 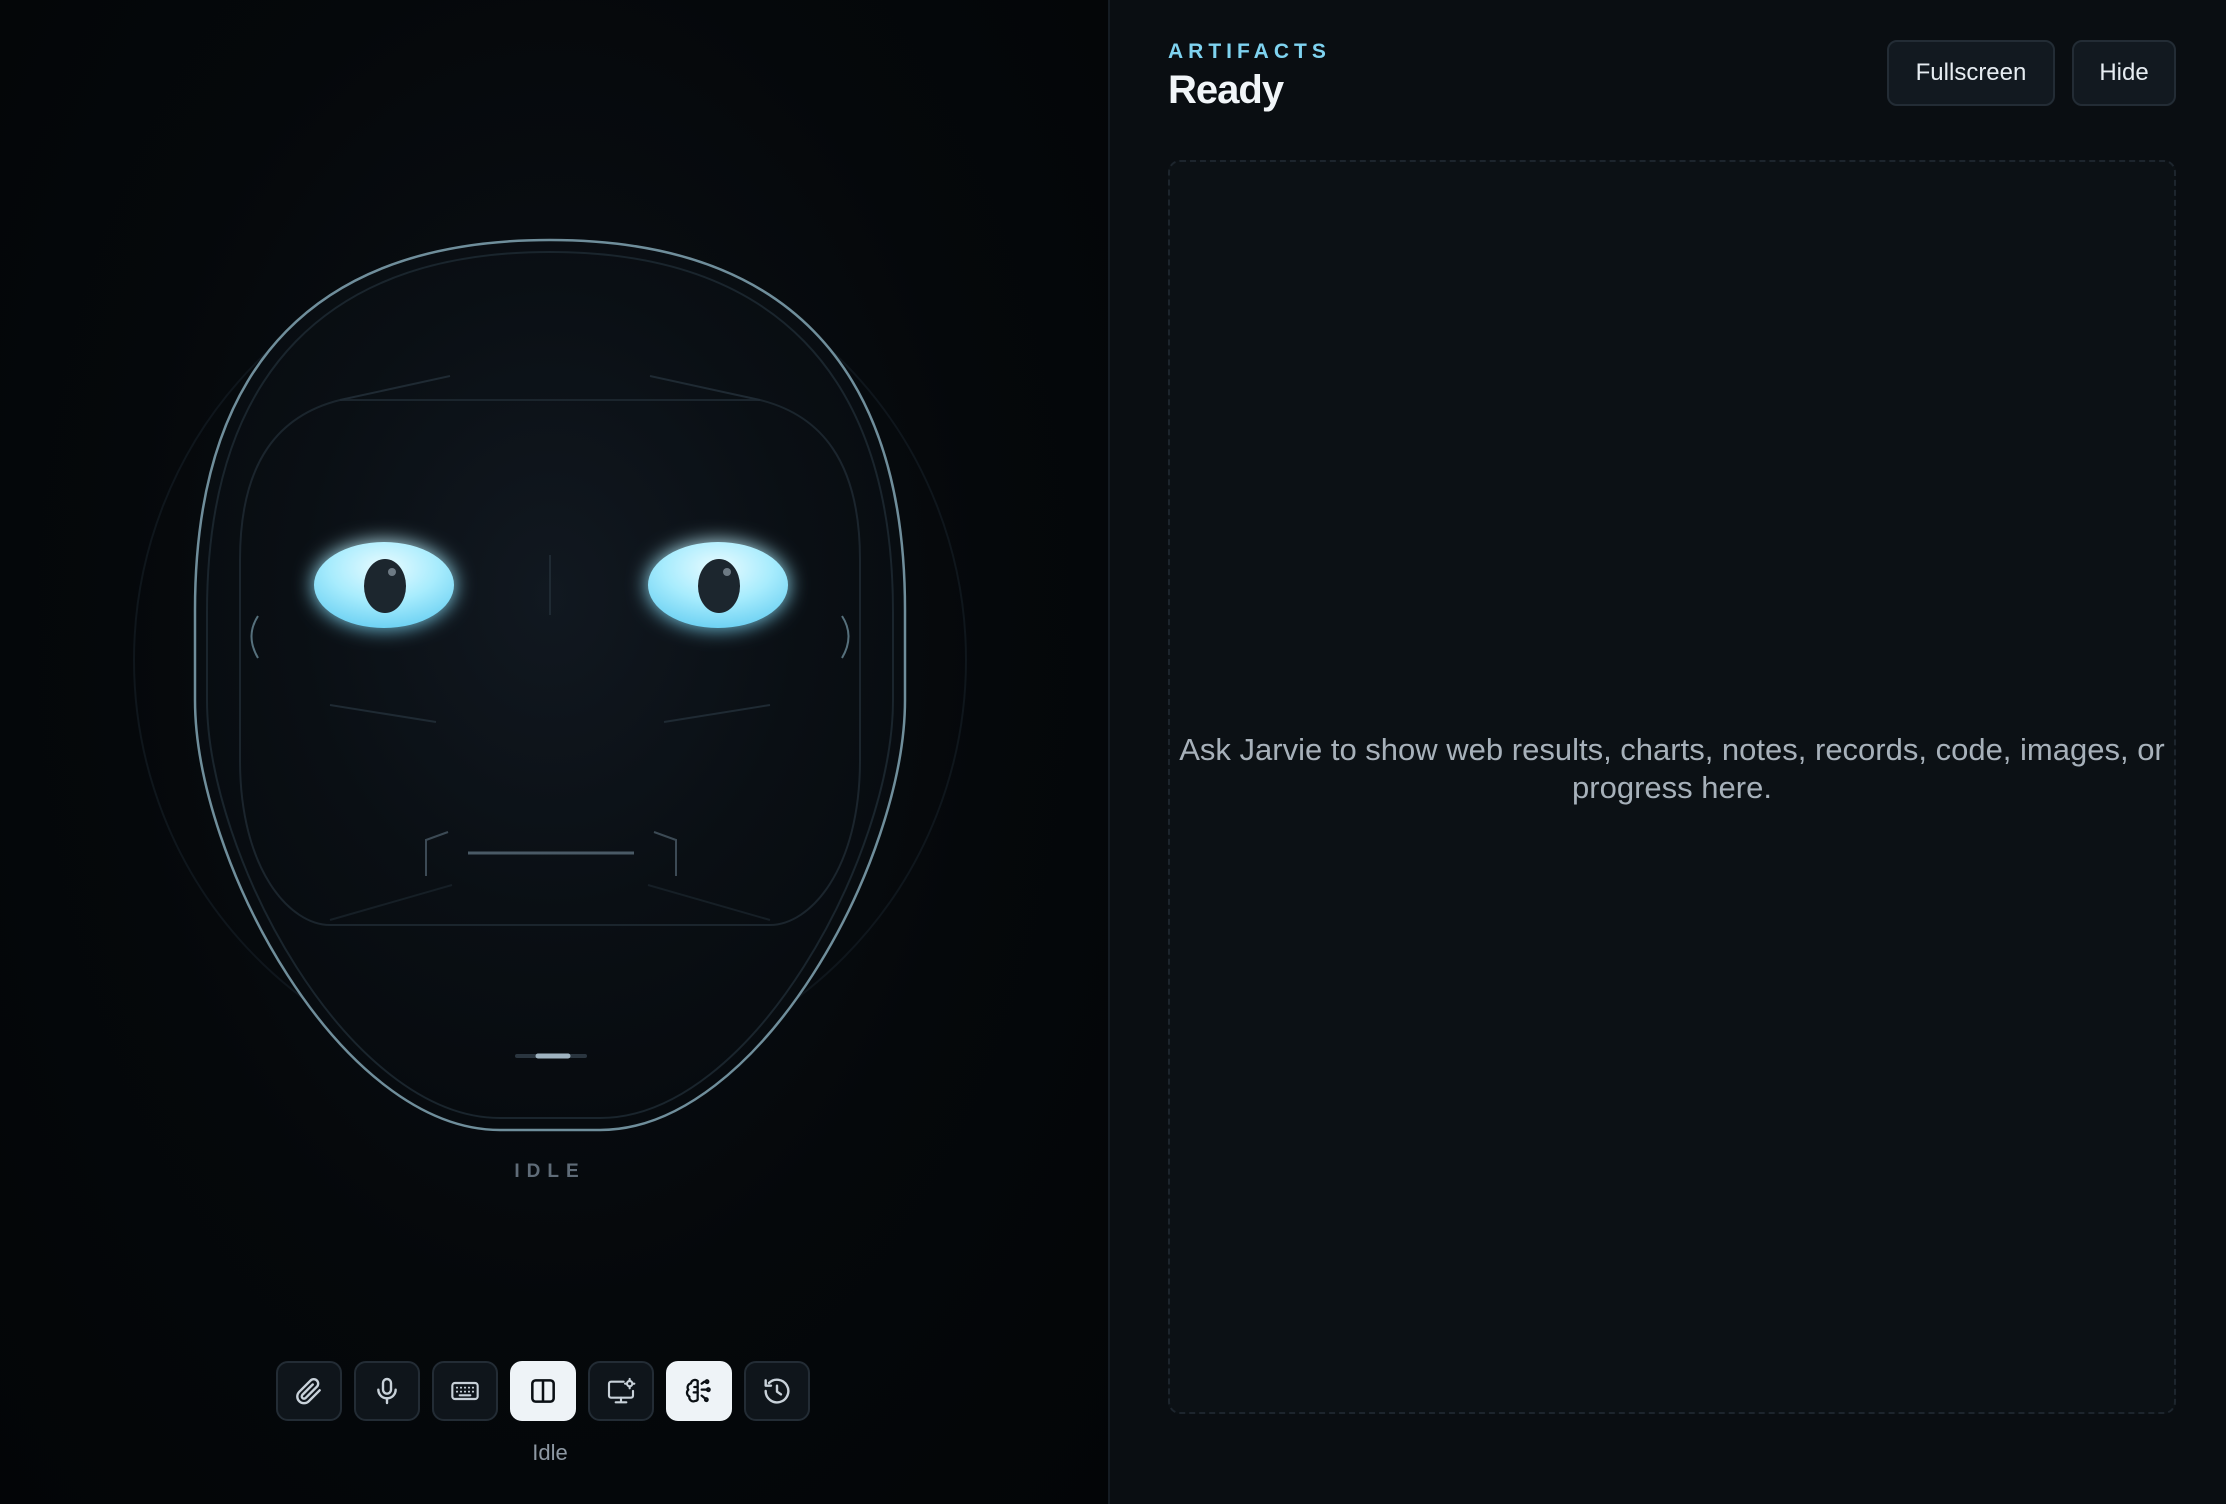 I want to click on pupil-left, so click(x=385, y=586).